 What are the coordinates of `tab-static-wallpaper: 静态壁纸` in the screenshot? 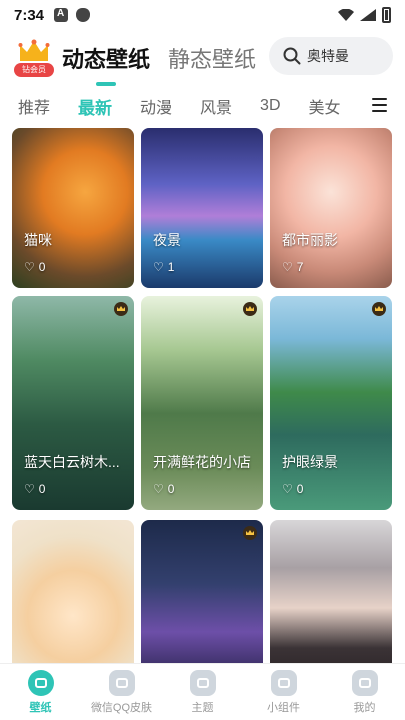 It's located at (212, 58).